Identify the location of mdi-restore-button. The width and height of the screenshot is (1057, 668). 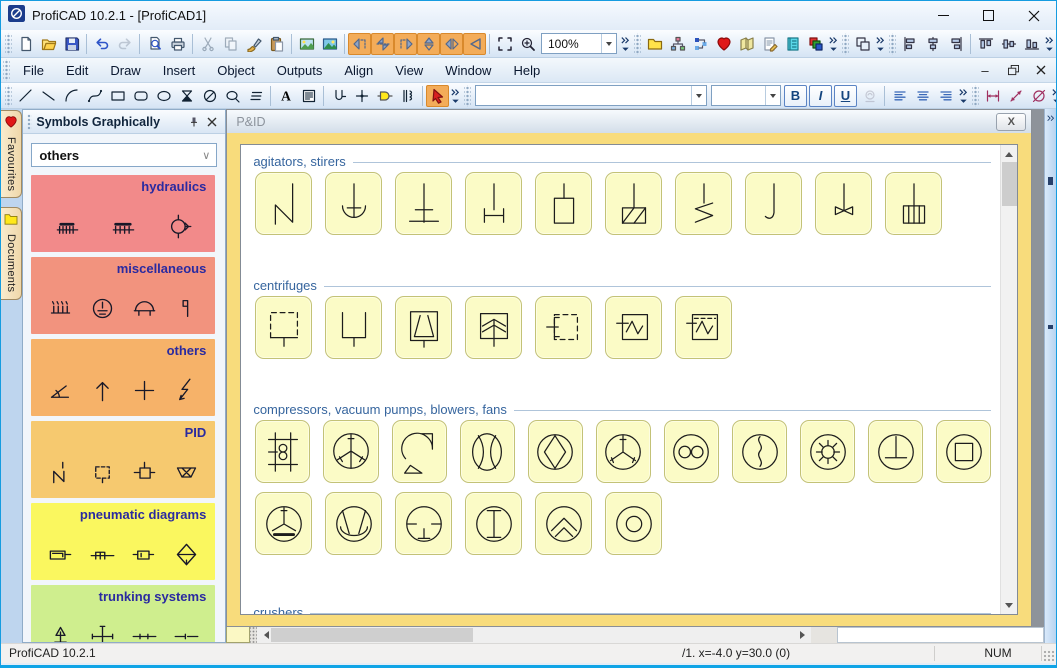
(1013, 70).